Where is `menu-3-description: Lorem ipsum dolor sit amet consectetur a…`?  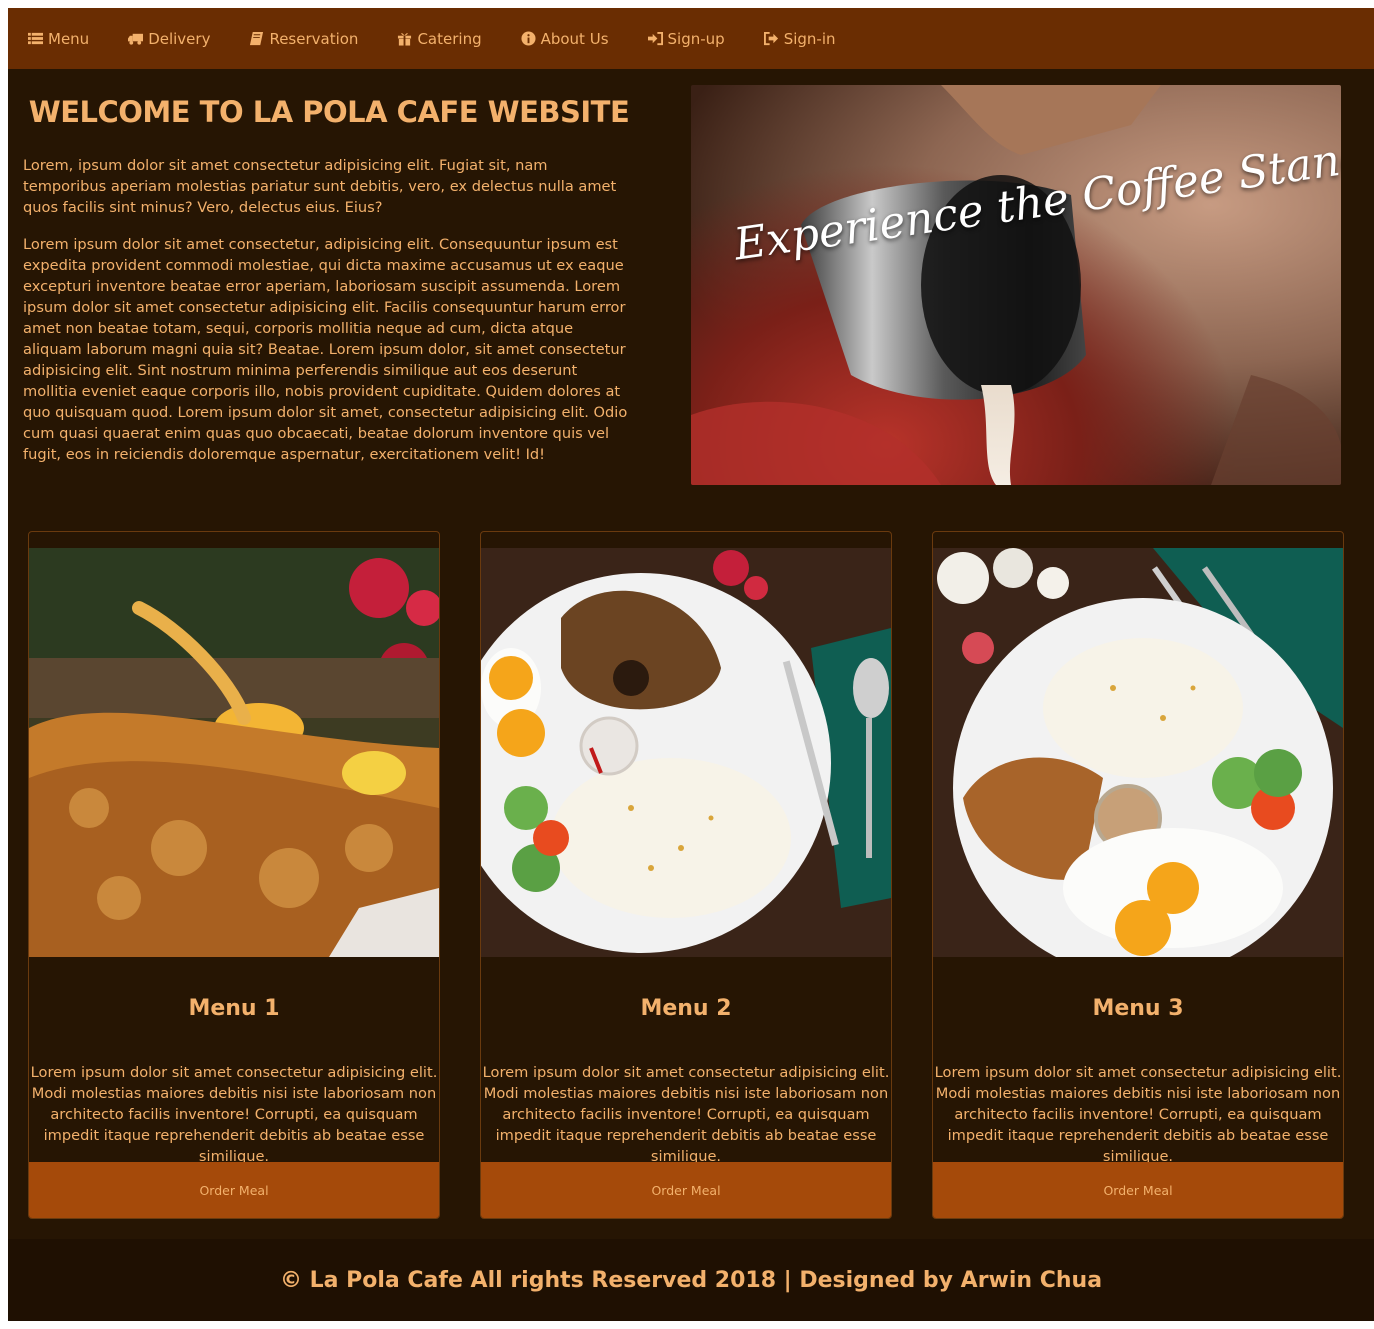 menu-3-description: Lorem ipsum dolor sit amet consectetur a… is located at coordinates (1138, 1114).